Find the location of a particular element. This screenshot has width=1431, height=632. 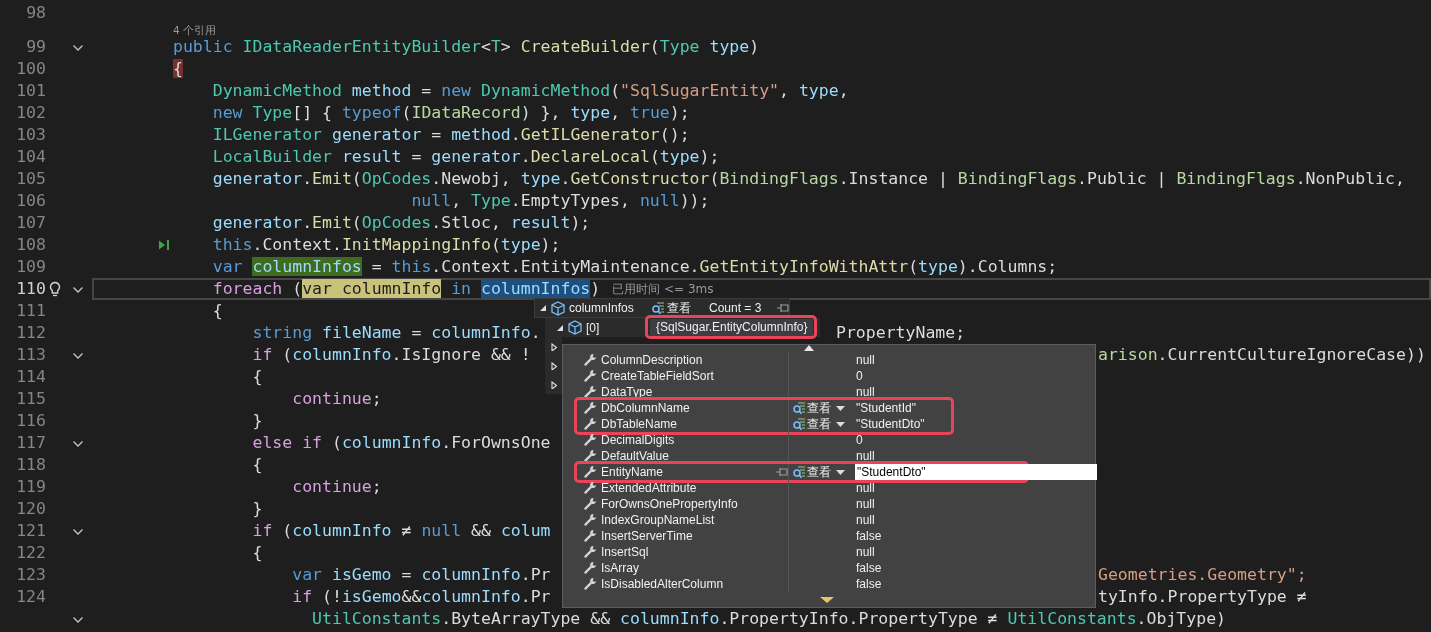

line-number: 120 is located at coordinates (30, 509).